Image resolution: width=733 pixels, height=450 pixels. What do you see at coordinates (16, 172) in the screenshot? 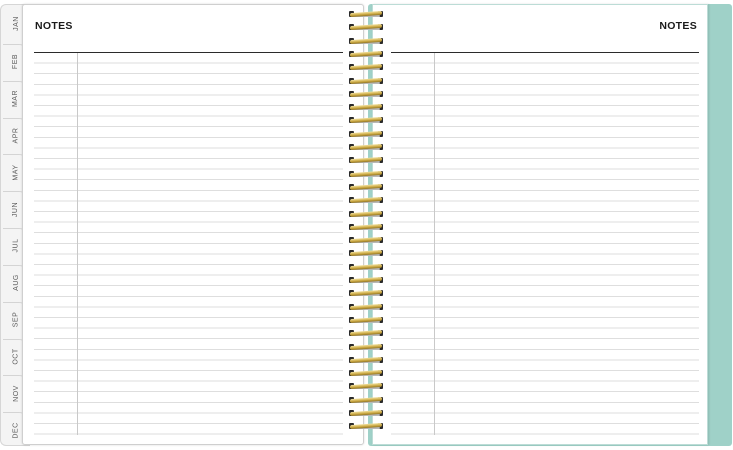
I see `month-tab-label: MAY` at bounding box center [16, 172].